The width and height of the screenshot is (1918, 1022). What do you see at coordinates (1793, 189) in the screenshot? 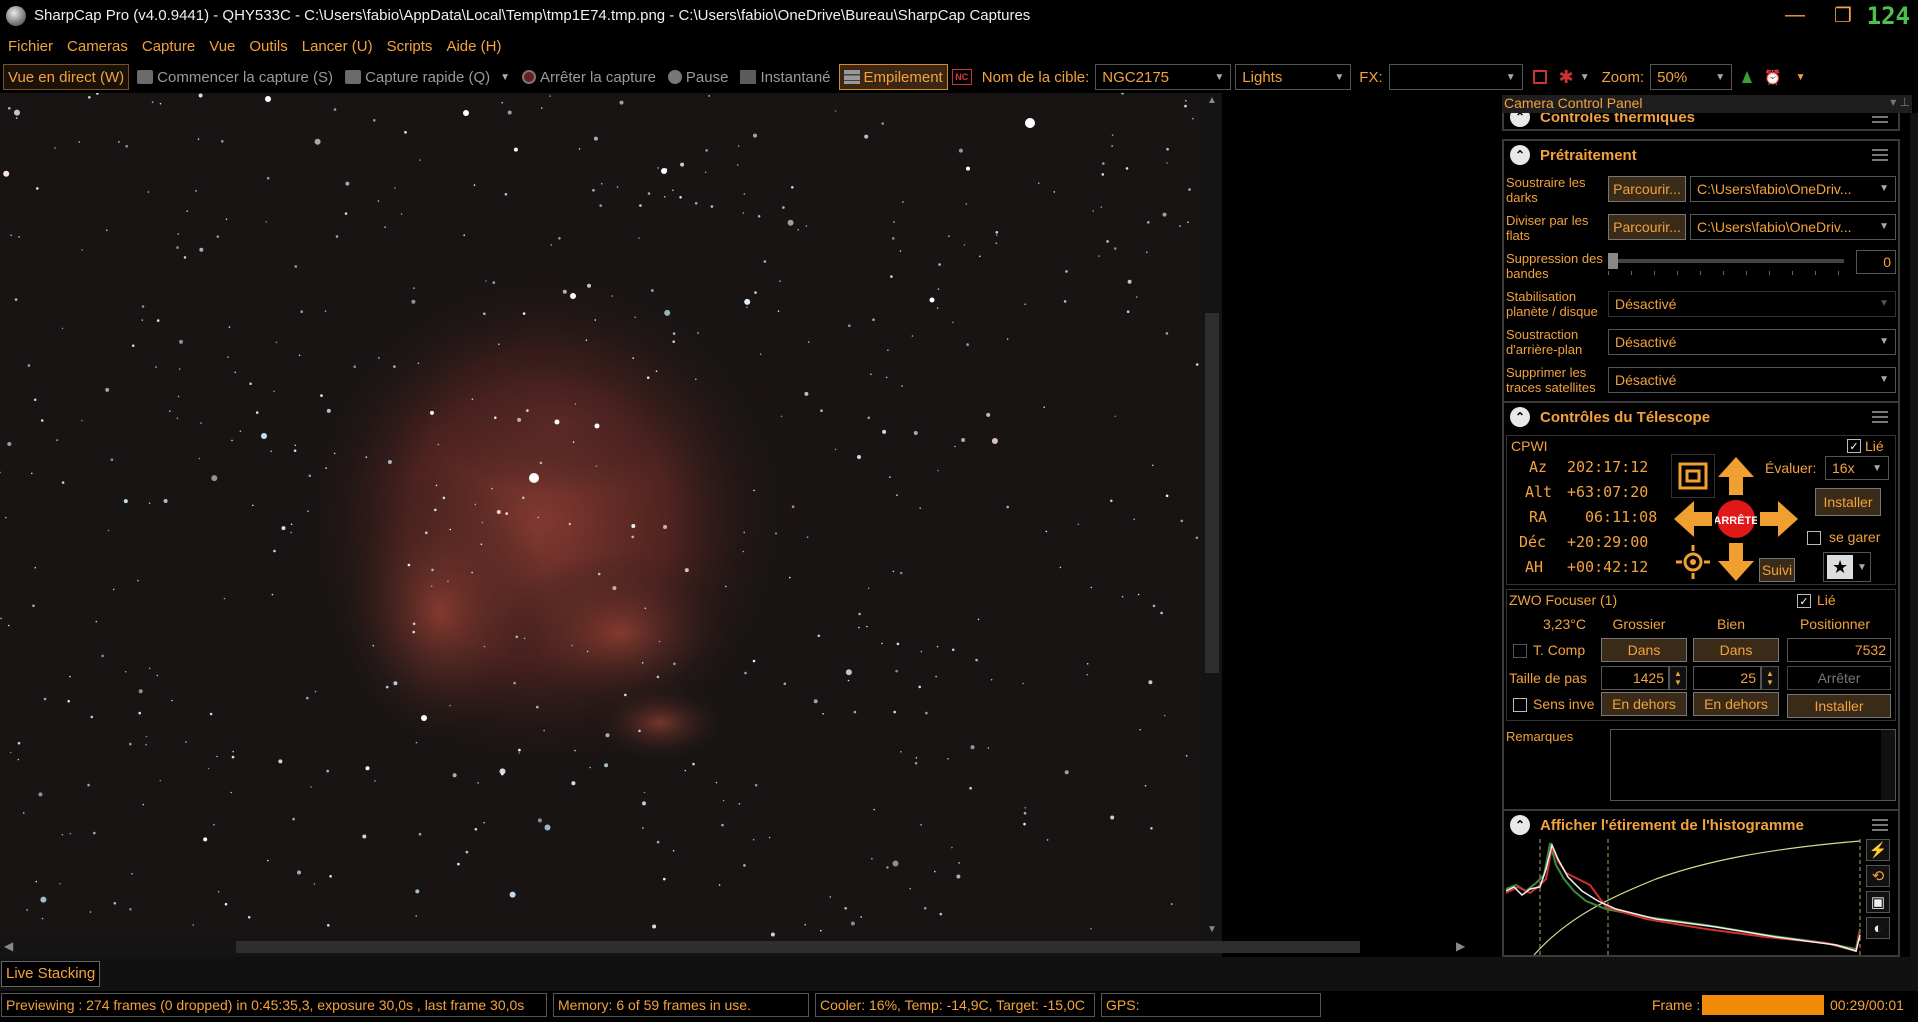
I see `darks-path-select: C:\Users\fabio\OneDriv... ▼` at bounding box center [1793, 189].